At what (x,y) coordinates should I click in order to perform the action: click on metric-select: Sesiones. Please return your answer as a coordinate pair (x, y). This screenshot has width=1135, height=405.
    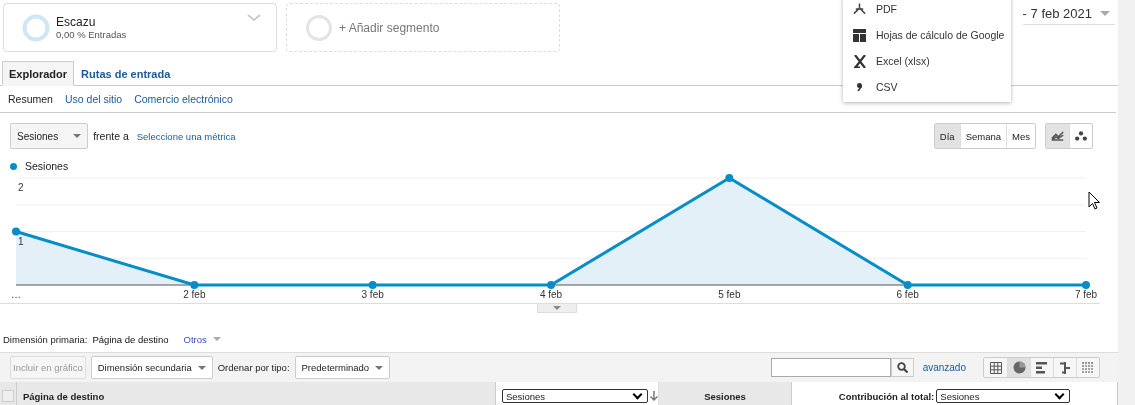
    Looking at the image, I should click on (574, 396).